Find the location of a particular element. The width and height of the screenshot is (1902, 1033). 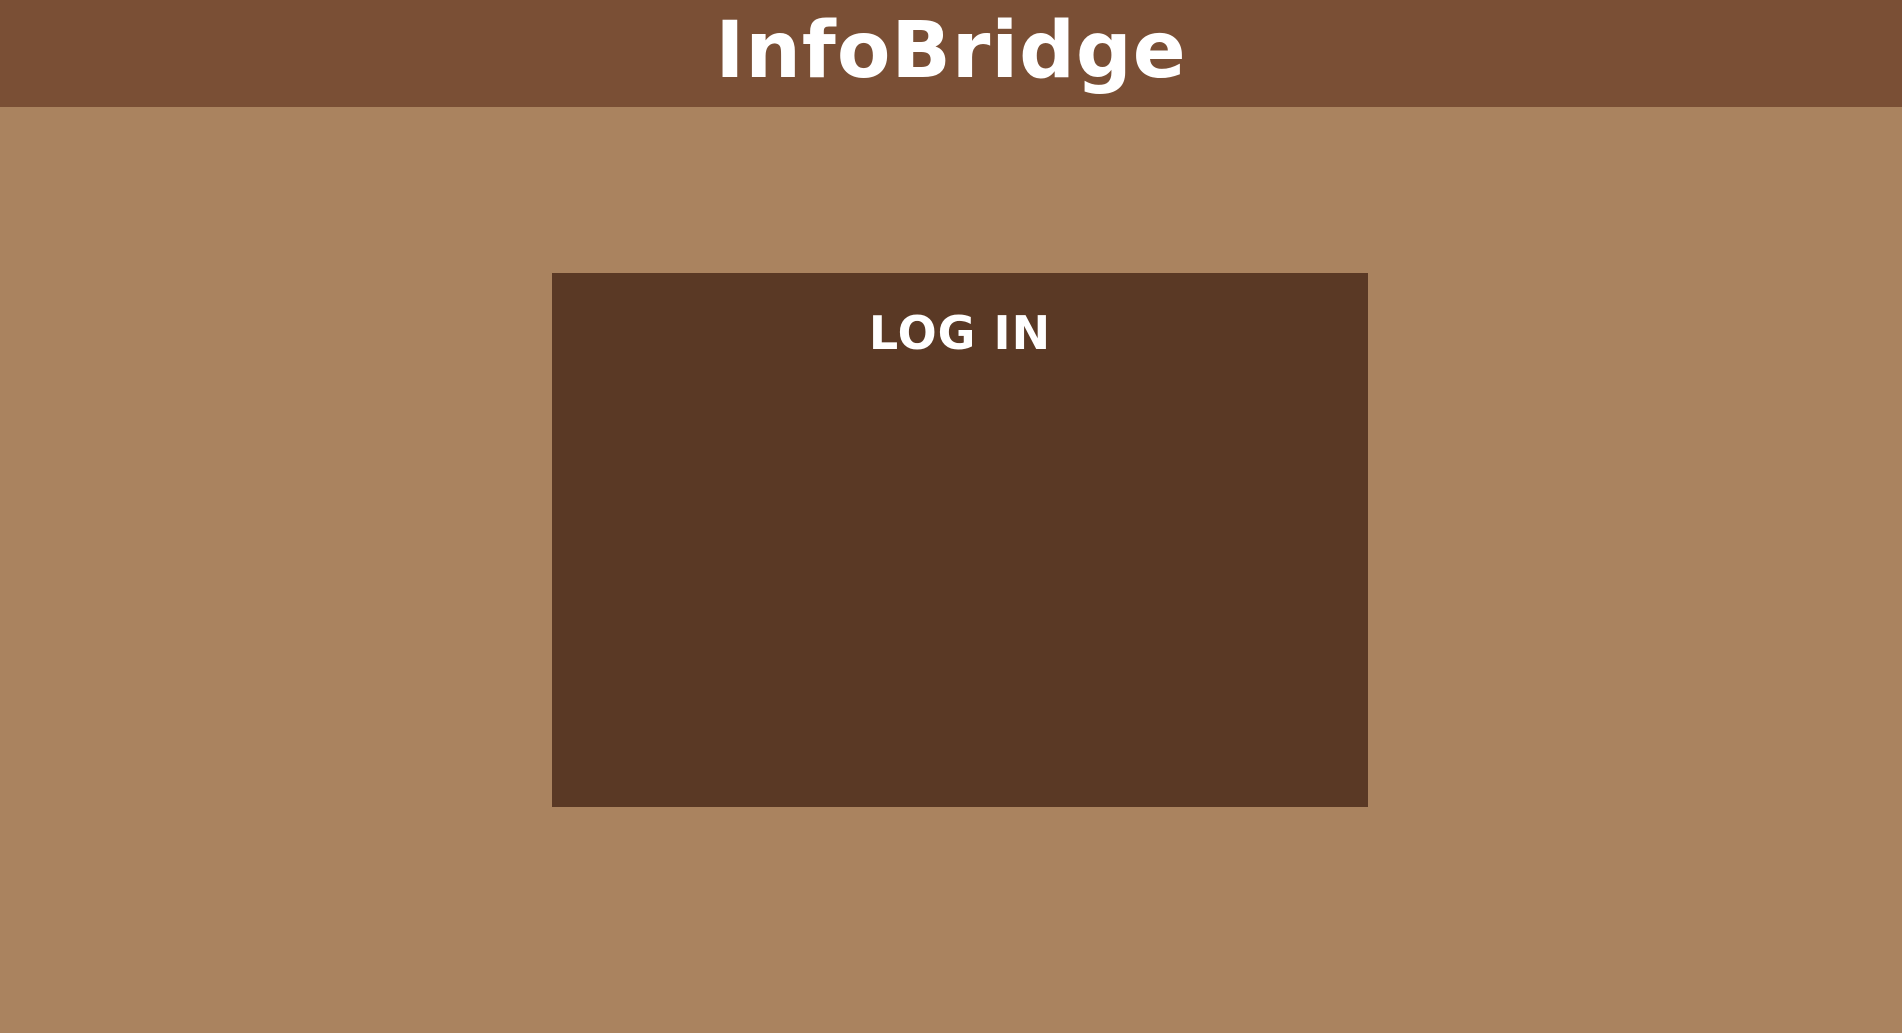

login-title: LOG IN is located at coordinates (960, 333).